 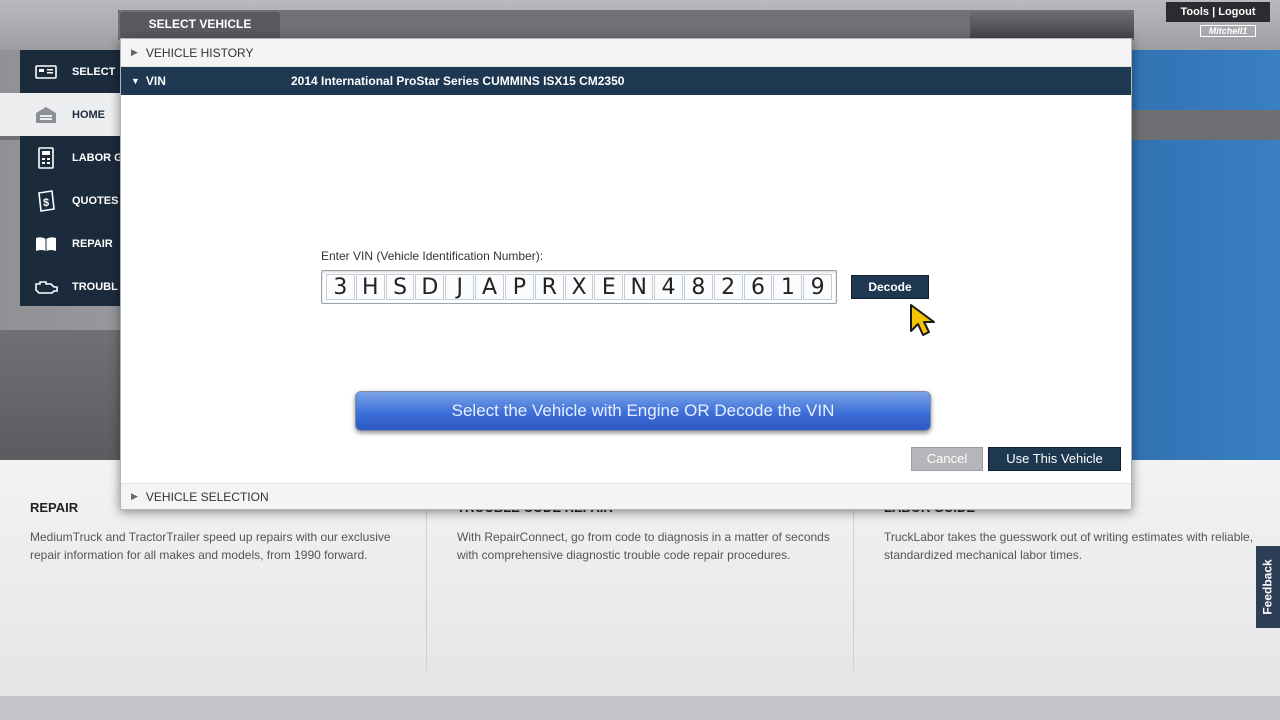 What do you see at coordinates (639, 287) in the screenshot?
I see `vin-char: N` at bounding box center [639, 287].